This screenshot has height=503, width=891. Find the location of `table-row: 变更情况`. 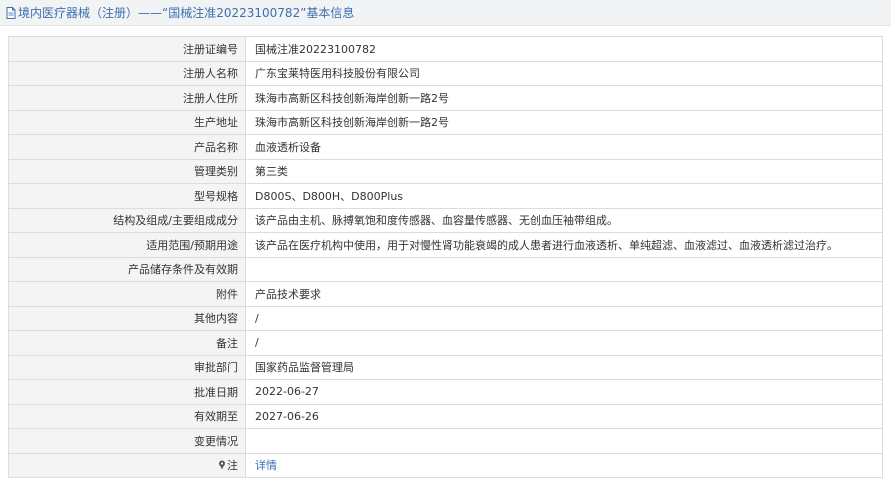

table-row: 变更情况 is located at coordinates (445, 441).